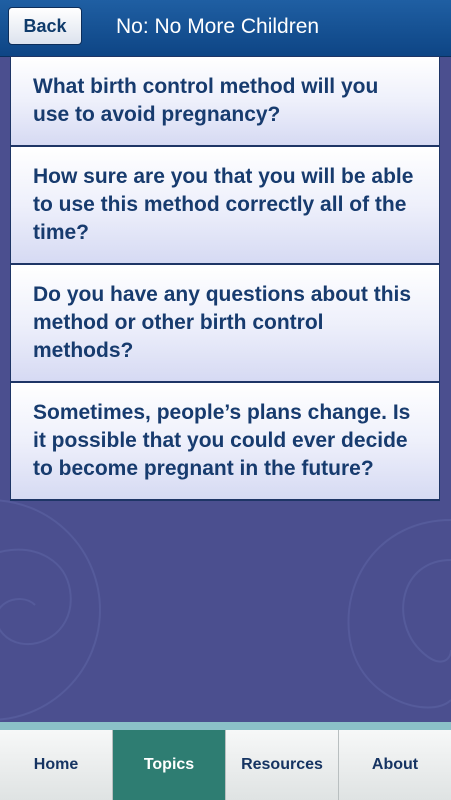 This screenshot has height=800, width=451. What do you see at coordinates (282, 765) in the screenshot?
I see `tab-resources: Resources` at bounding box center [282, 765].